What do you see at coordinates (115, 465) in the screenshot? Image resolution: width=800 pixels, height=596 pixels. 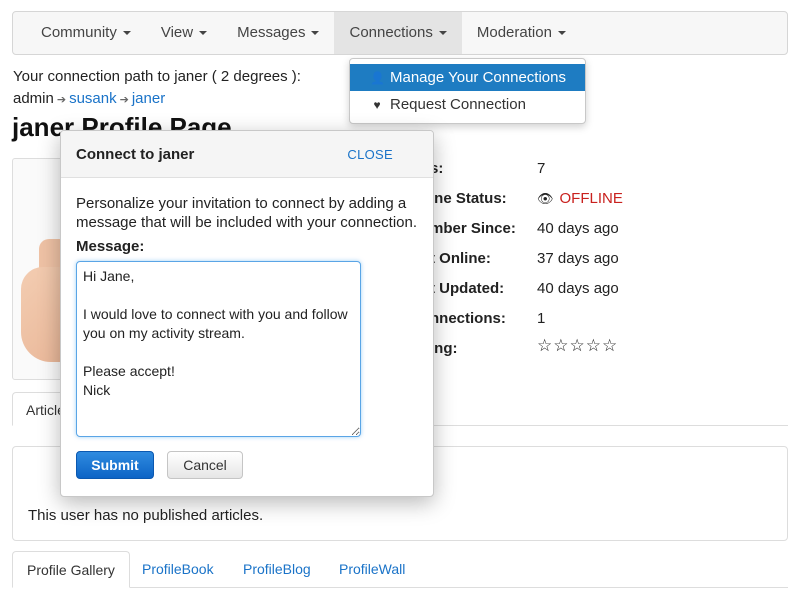 I see `submit-button: Submit` at bounding box center [115, 465].